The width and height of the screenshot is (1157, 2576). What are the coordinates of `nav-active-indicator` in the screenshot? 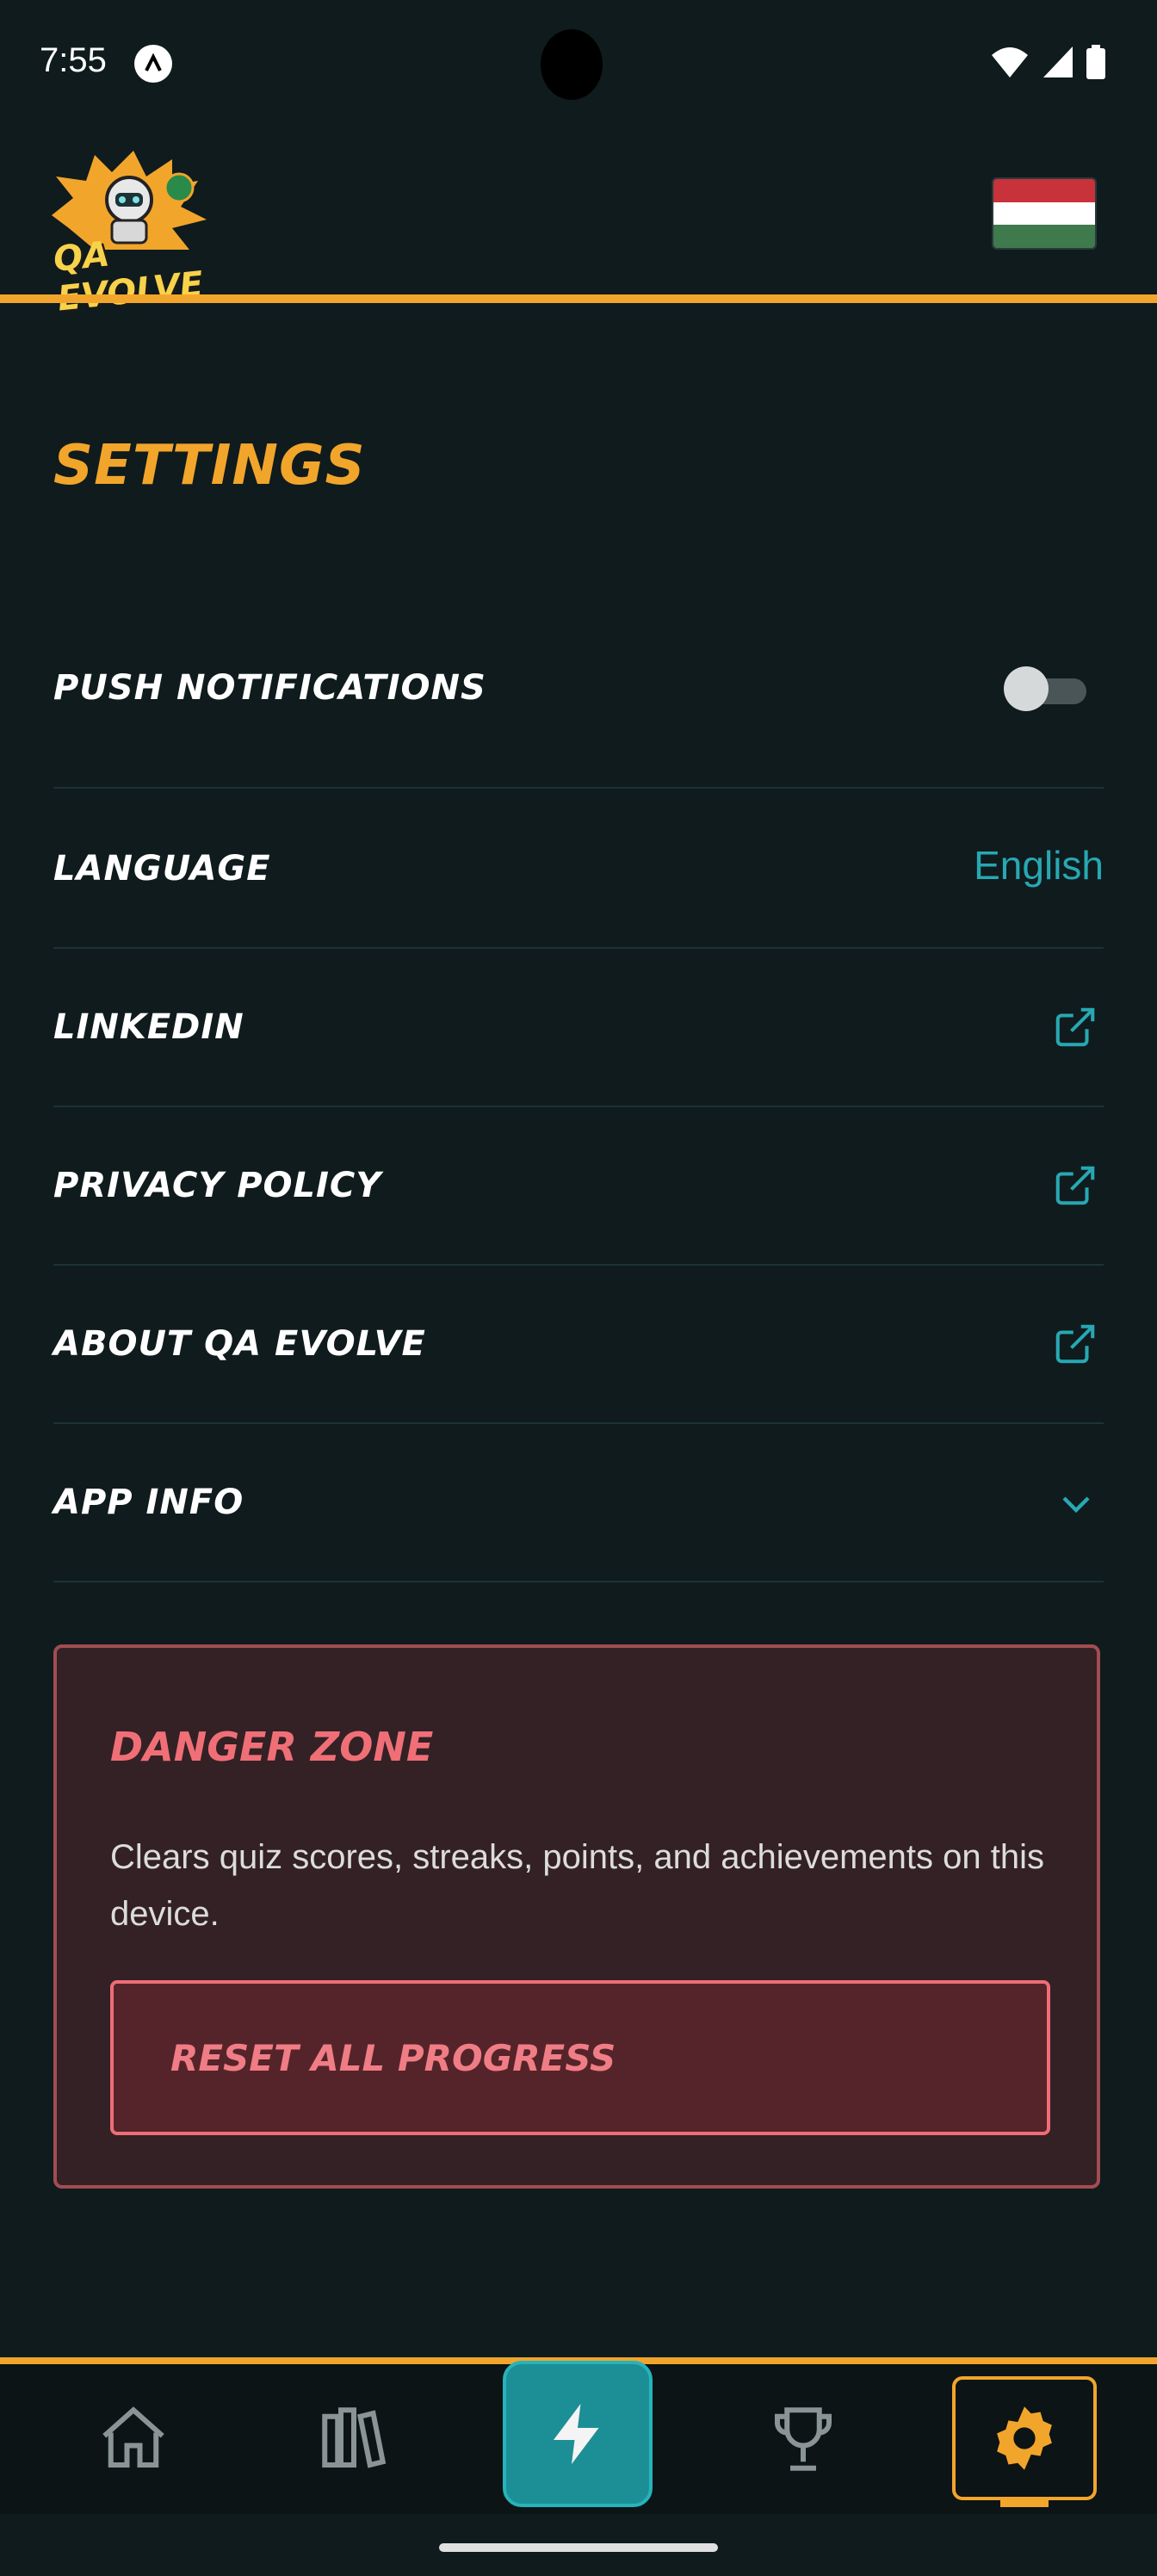 It's located at (1024, 2503).